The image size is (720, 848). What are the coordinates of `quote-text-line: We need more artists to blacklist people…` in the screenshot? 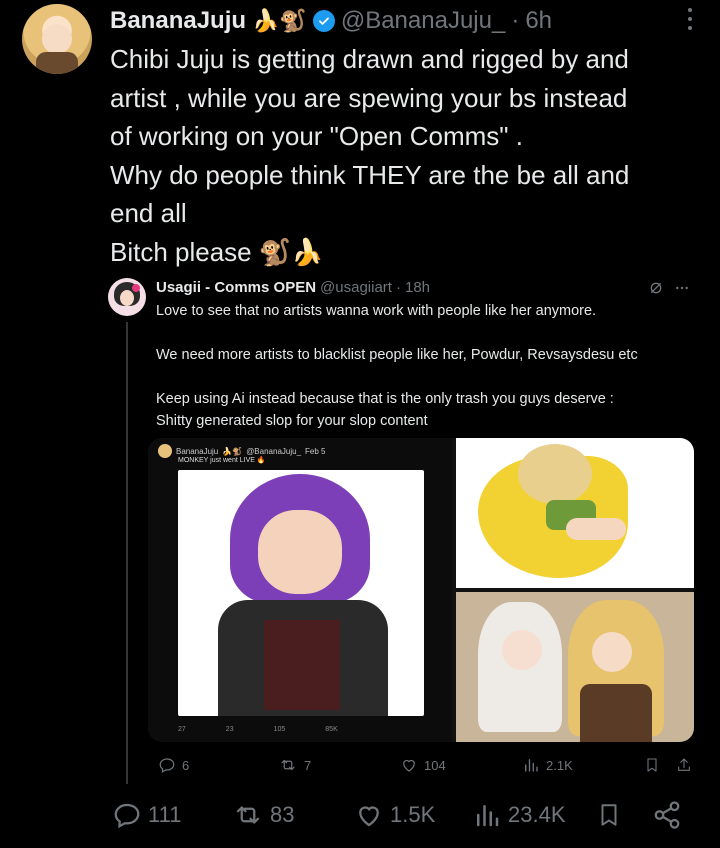 It's located at (397, 355).